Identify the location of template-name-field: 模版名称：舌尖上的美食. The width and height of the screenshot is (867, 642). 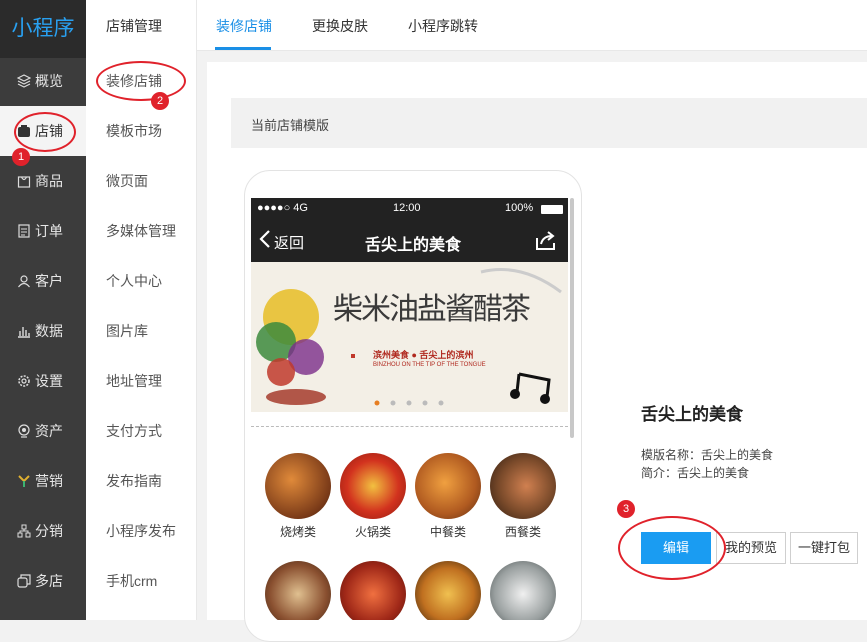
(707, 455).